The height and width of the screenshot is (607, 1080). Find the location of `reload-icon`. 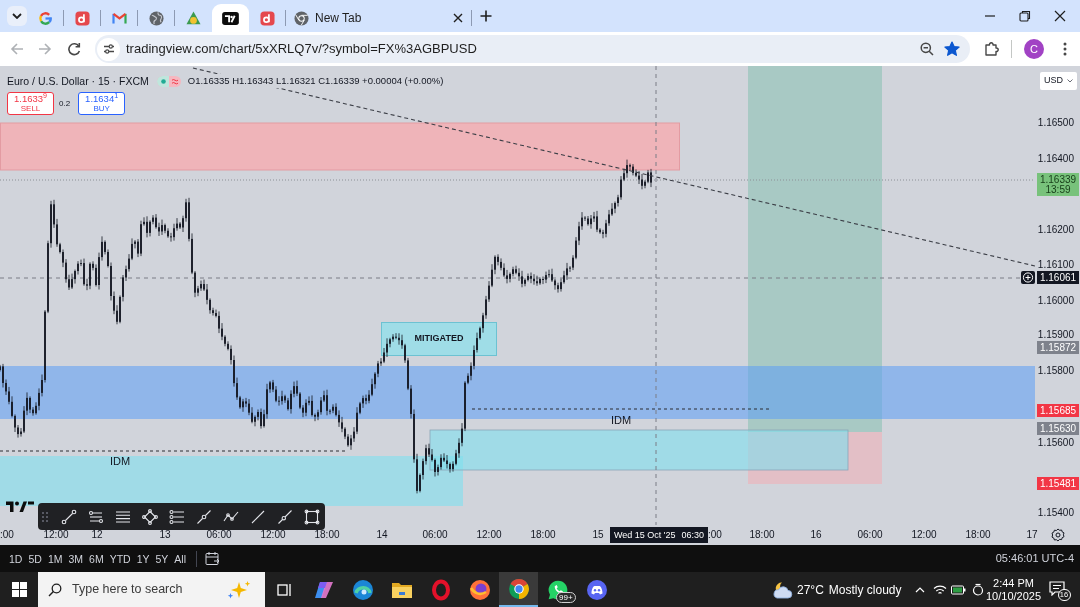

reload-icon is located at coordinates (74, 49).